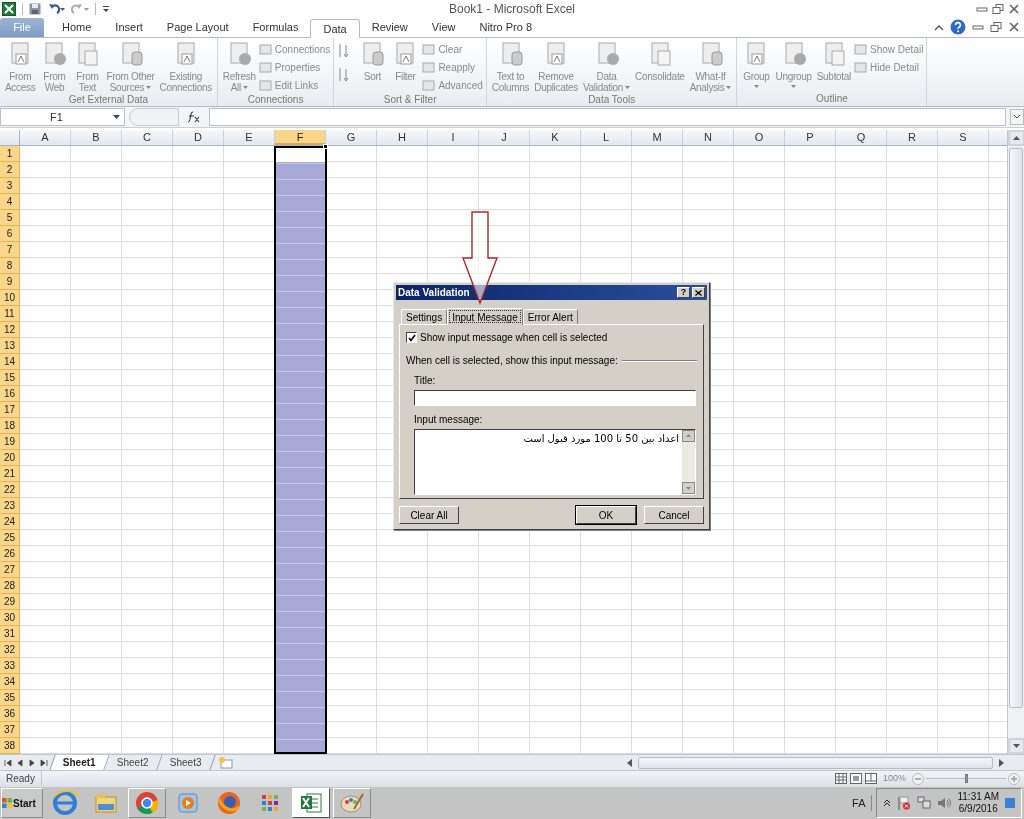 This screenshot has width=1024, height=819. What do you see at coordinates (698, 292) in the screenshot?
I see `close-button` at bounding box center [698, 292].